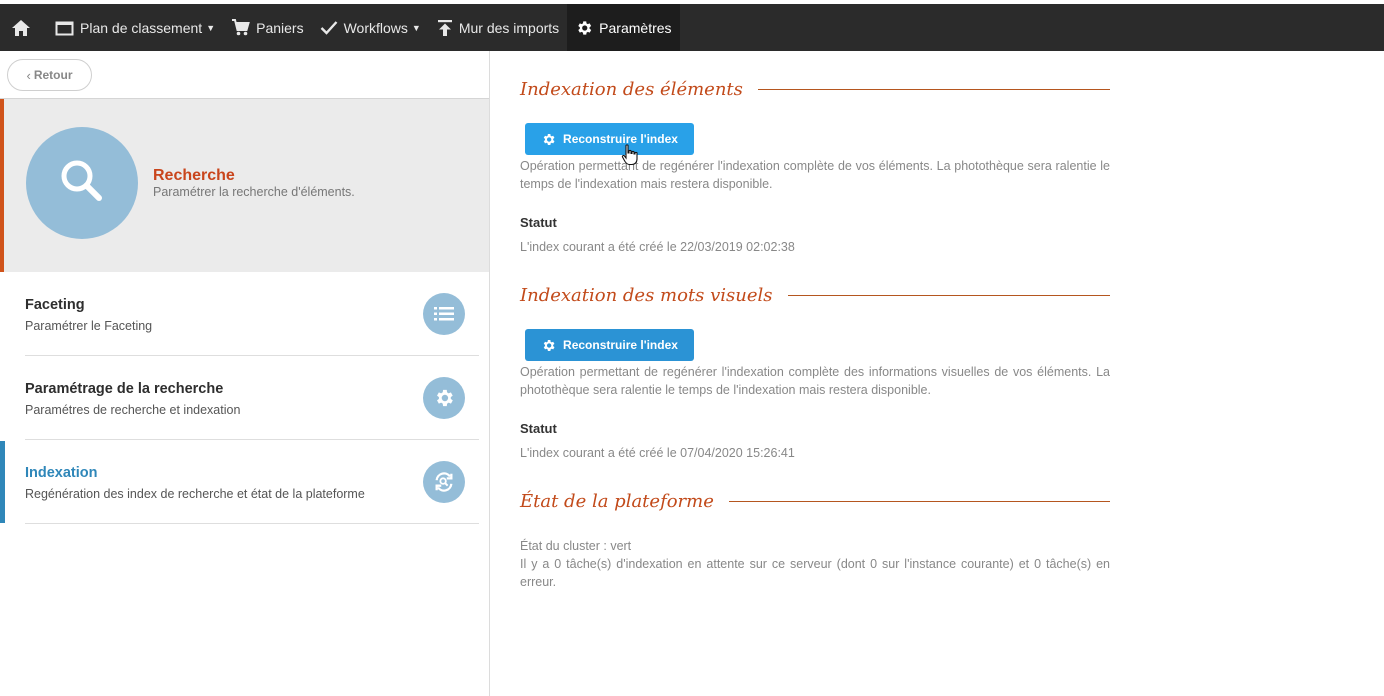 The height and width of the screenshot is (696, 1384). I want to click on nav-workflows: Workflows ▼, so click(370, 27).